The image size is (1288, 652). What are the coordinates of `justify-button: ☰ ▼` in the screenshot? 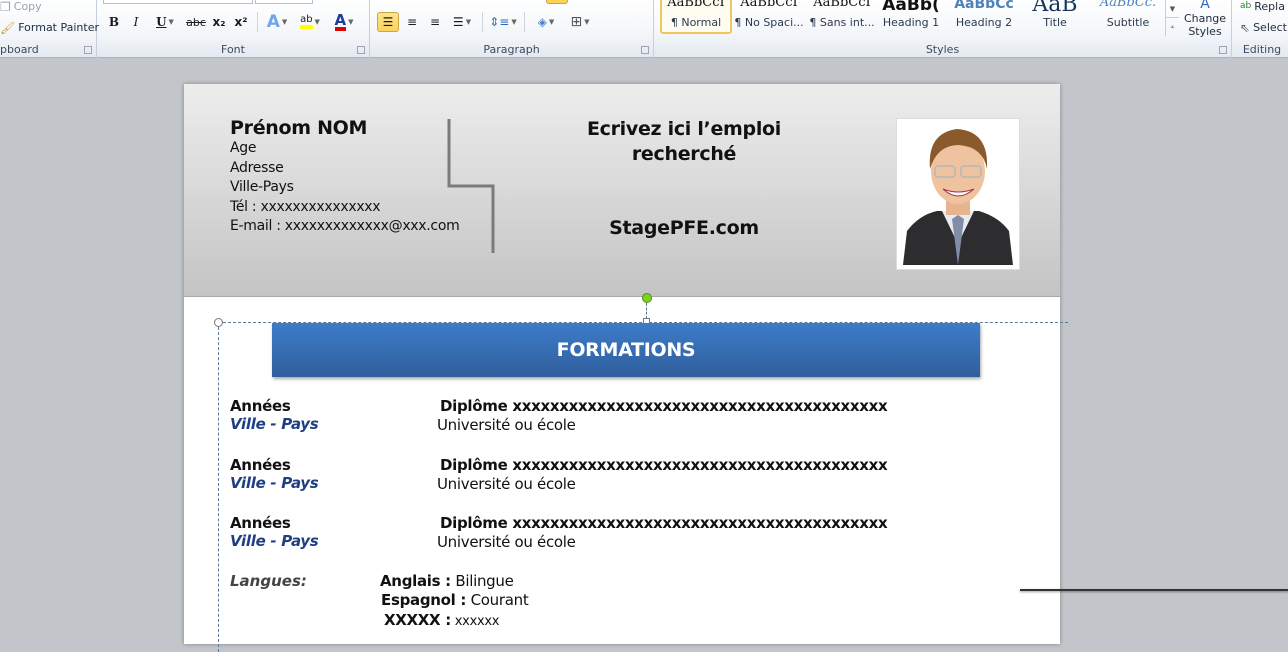 It's located at (462, 22).